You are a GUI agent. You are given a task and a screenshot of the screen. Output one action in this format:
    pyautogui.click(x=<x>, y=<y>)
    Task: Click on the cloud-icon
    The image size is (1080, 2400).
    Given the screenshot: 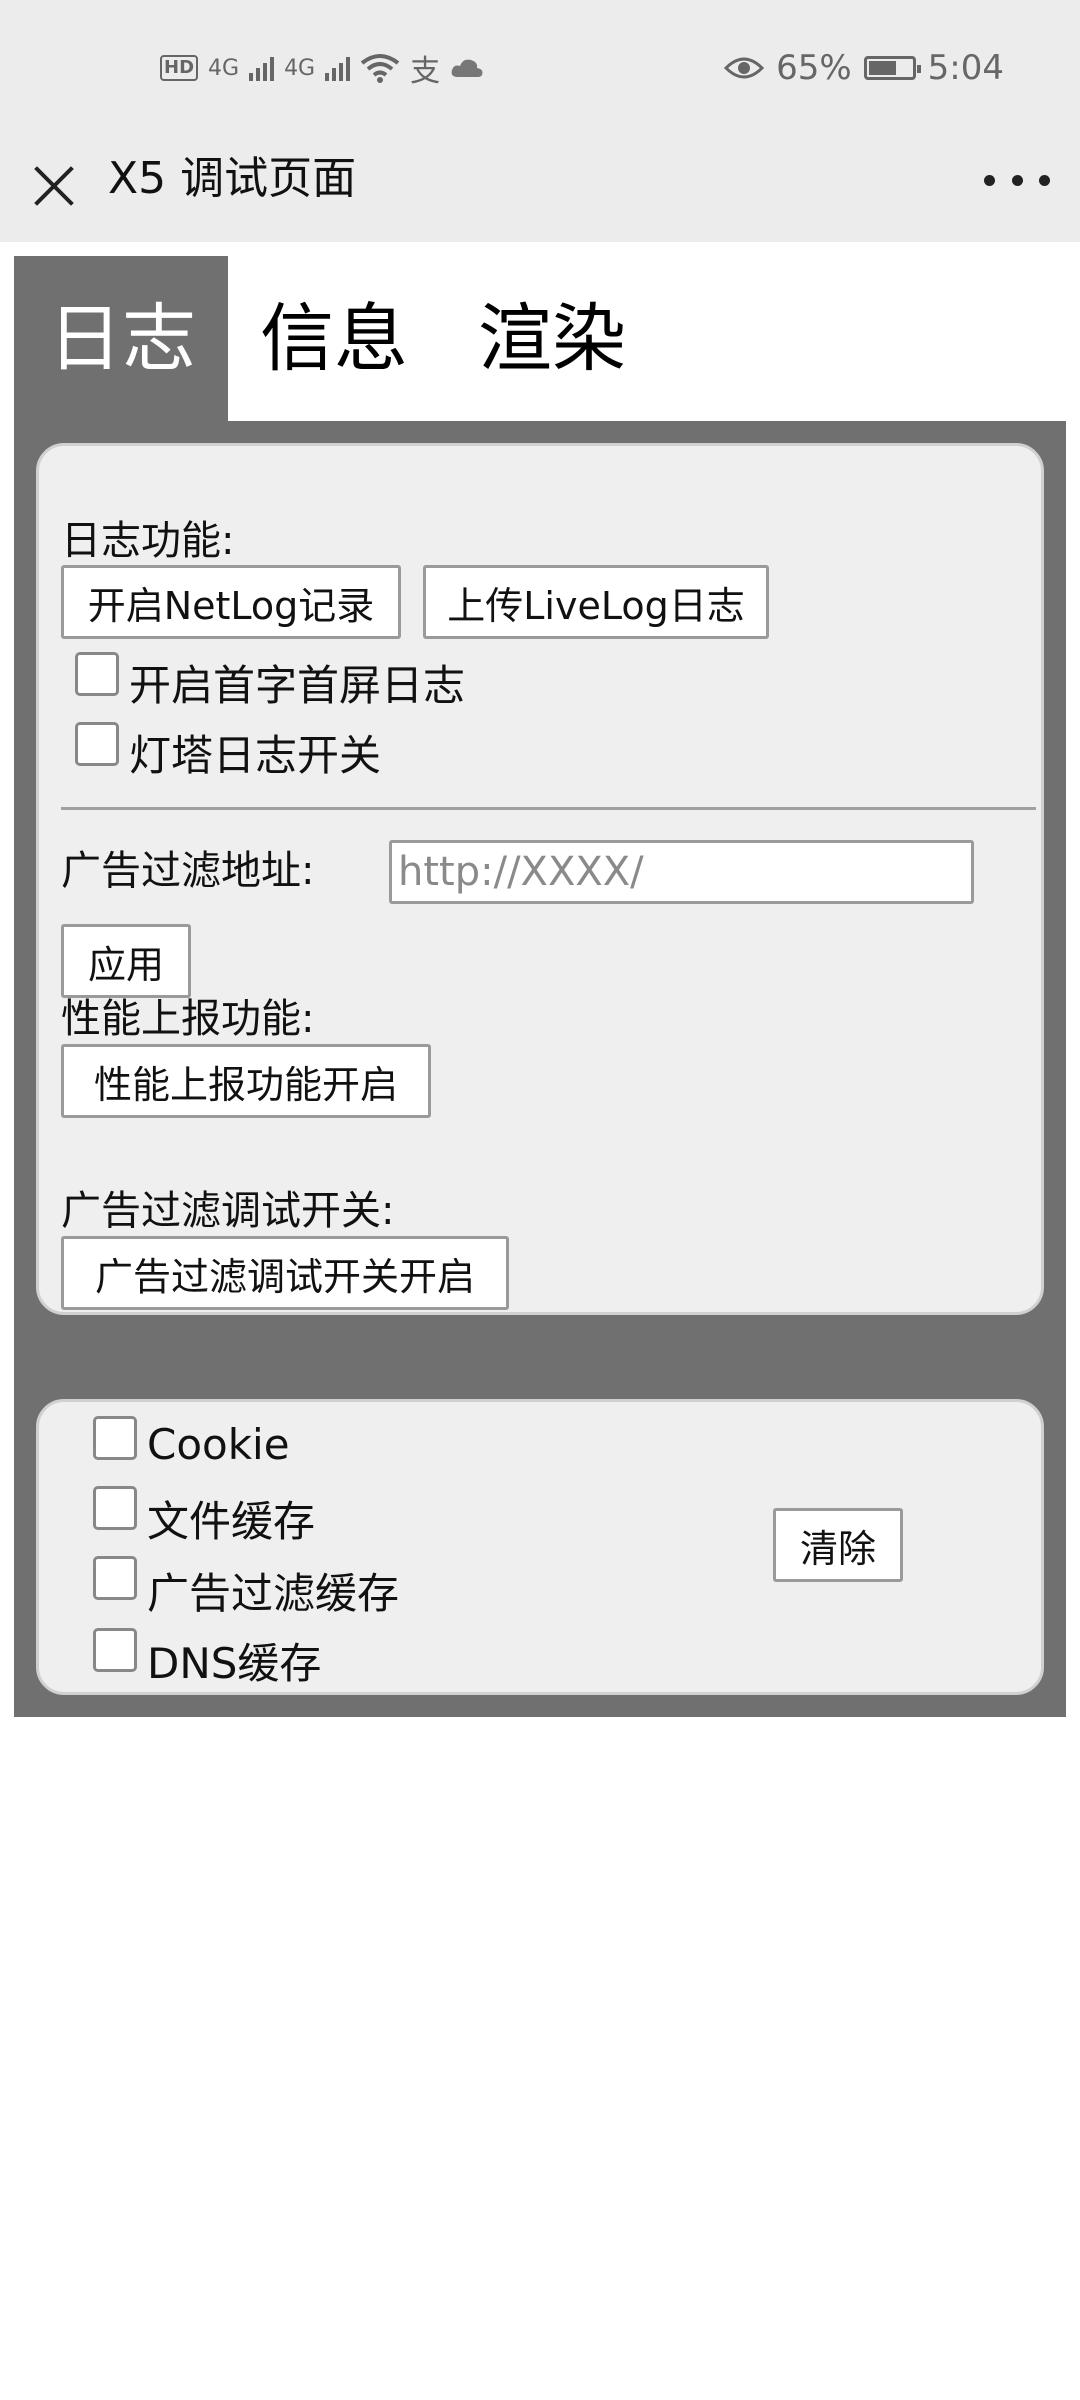 What is the action you would take?
    pyautogui.click(x=467, y=68)
    